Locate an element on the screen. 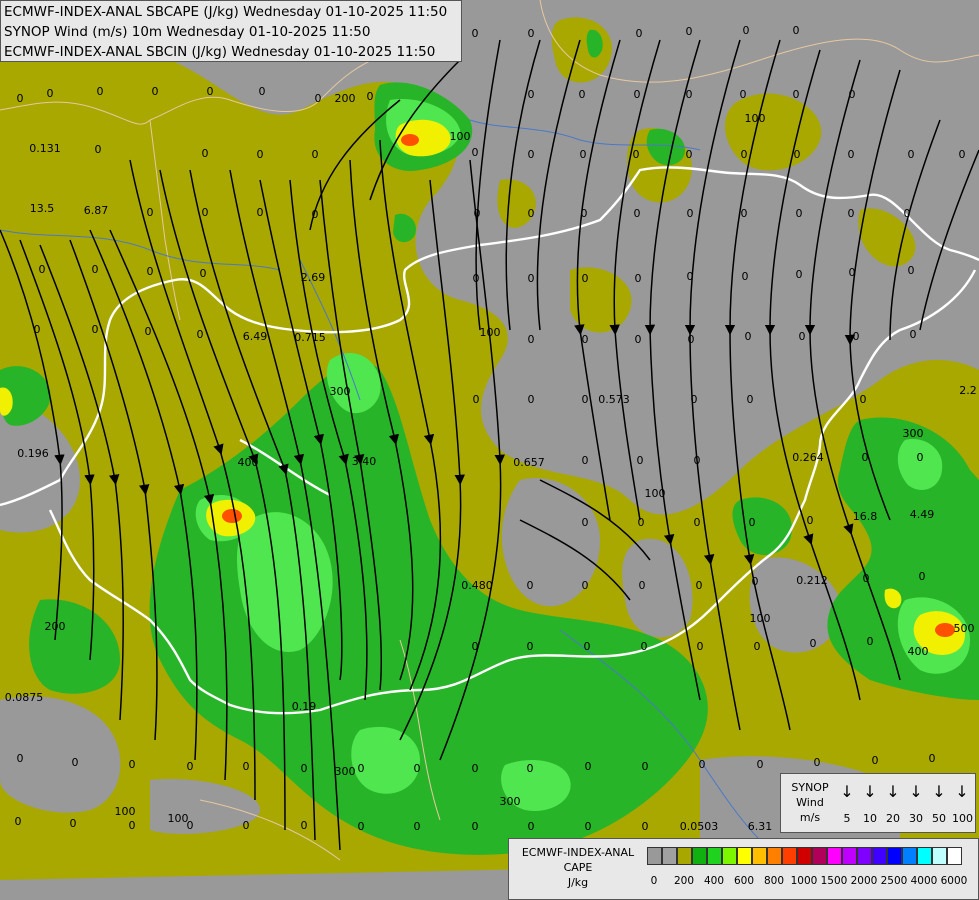  map-value-label: 0.0875 is located at coordinates (24, 697).